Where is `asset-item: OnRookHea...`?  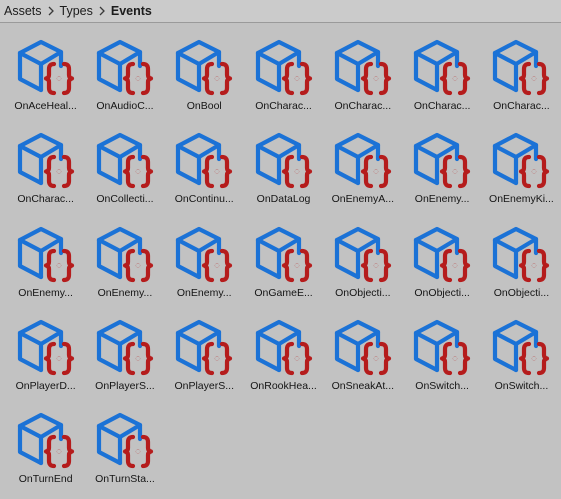
asset-item: OnRookHea... is located at coordinates (283, 359).